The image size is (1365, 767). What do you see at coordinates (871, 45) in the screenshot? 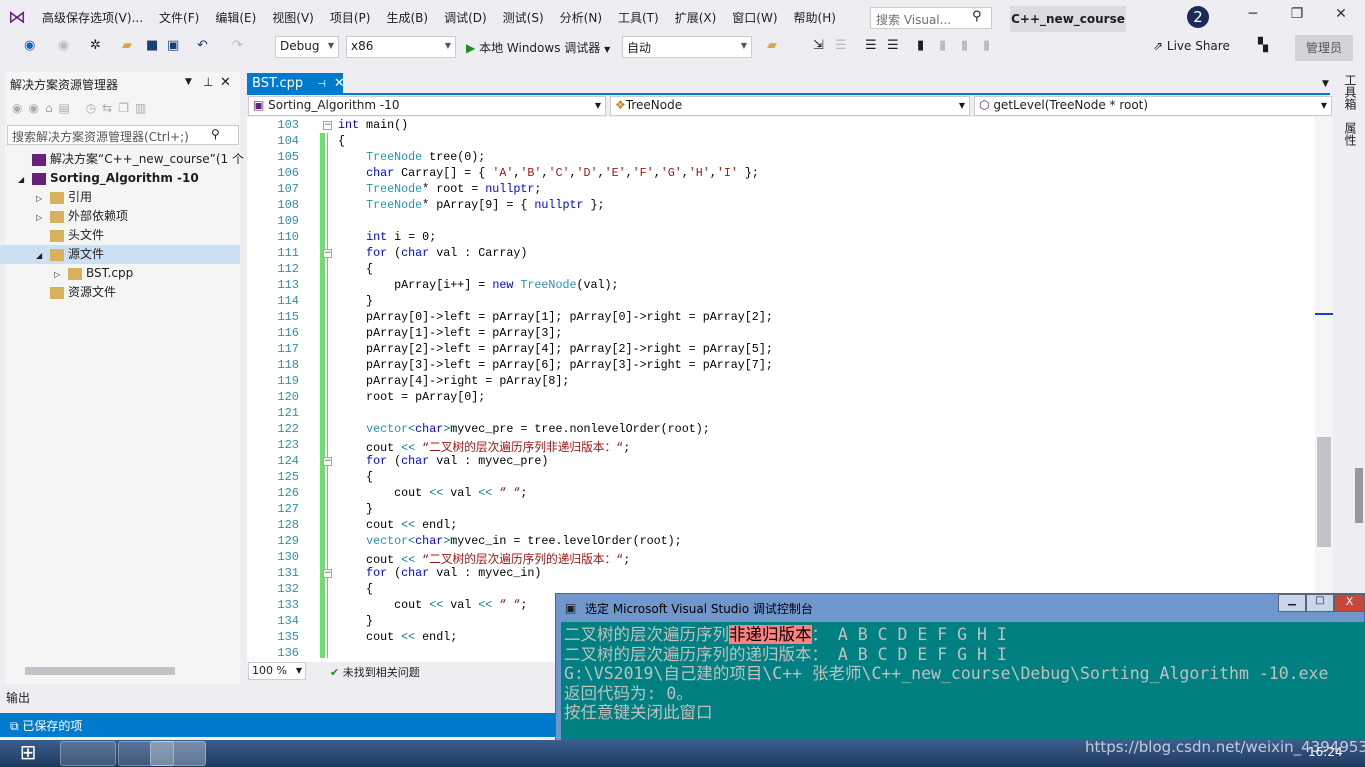
I see `comment-icon: ☰` at bounding box center [871, 45].